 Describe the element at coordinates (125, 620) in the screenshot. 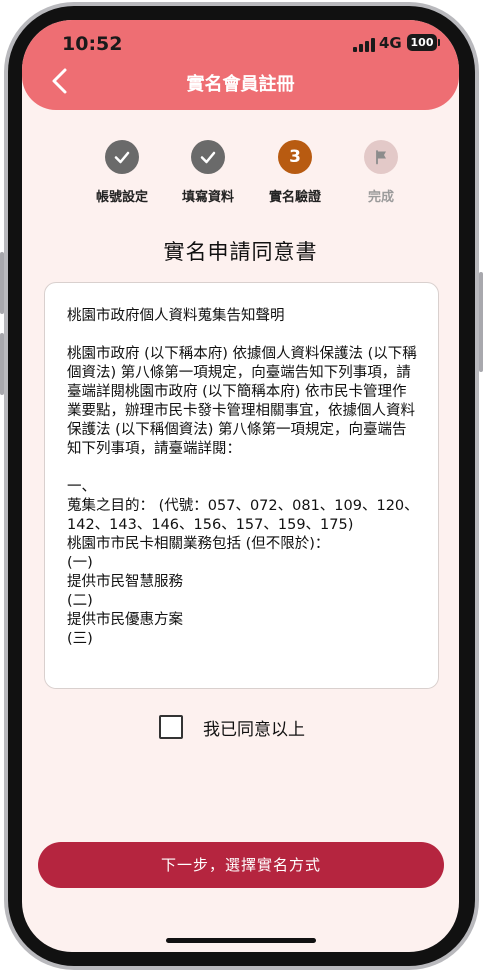

I see `consent-item: 提供市民優惠方案` at that location.